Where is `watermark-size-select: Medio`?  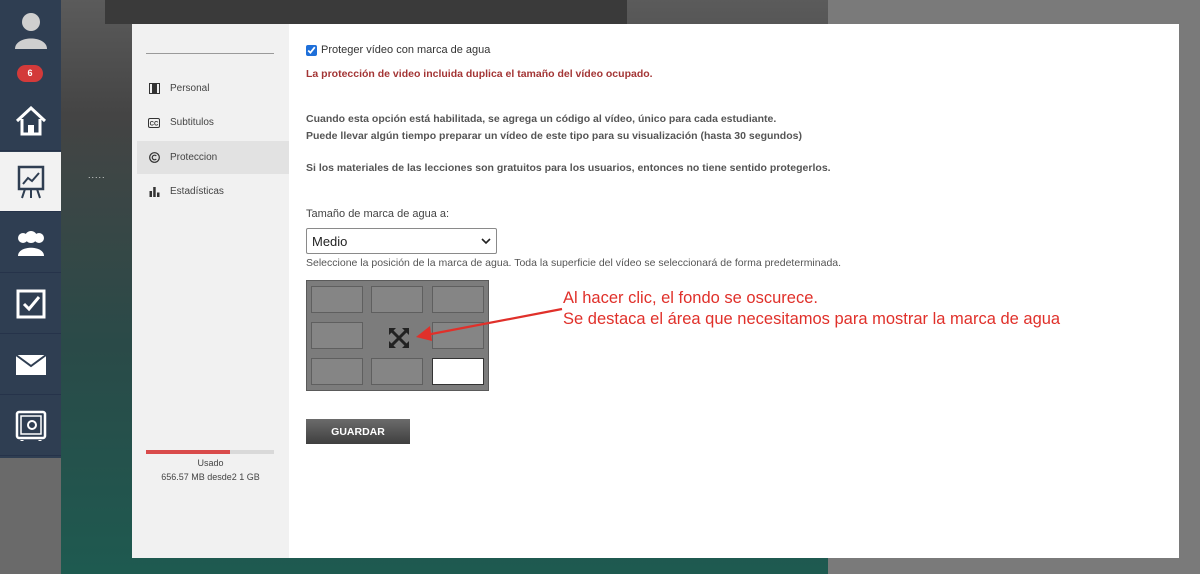 watermark-size-select: Medio is located at coordinates (401, 241).